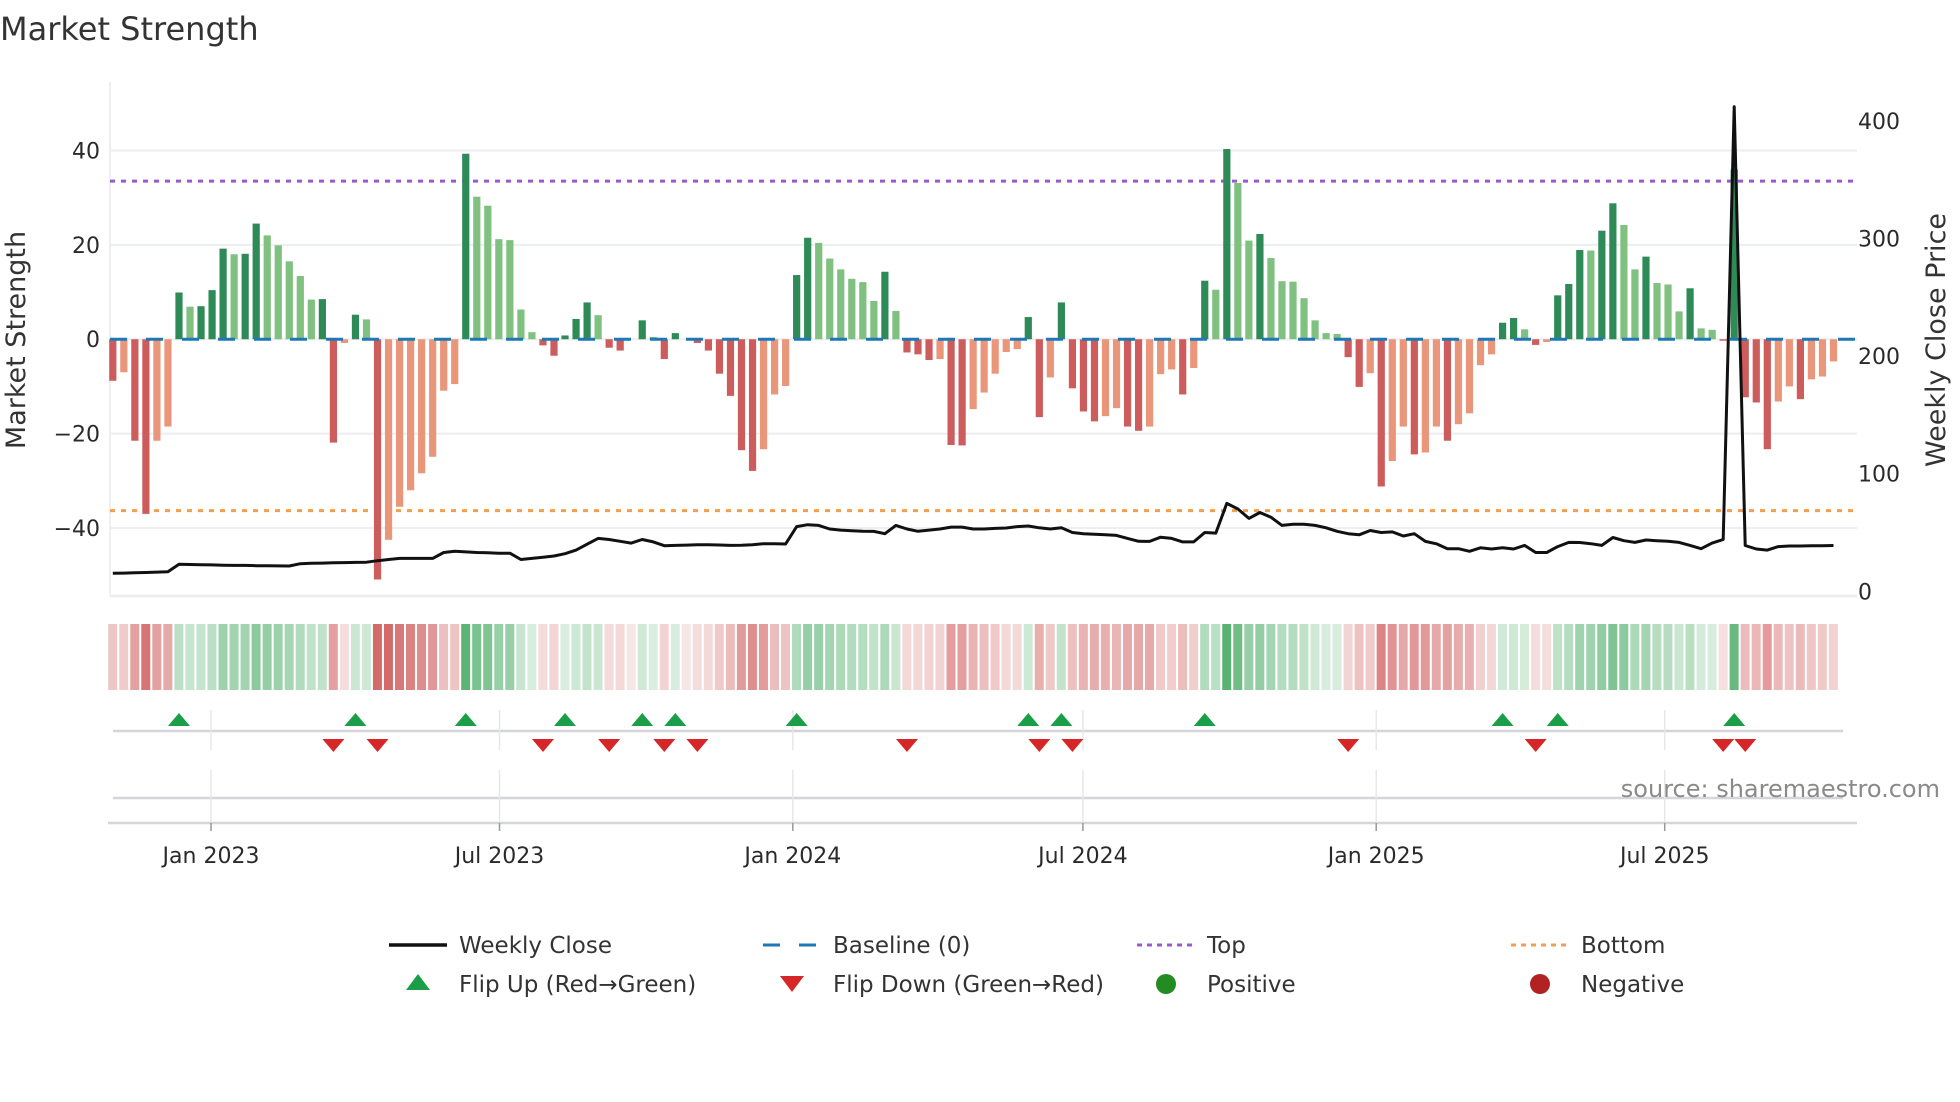 The height and width of the screenshot is (1102, 1960). What do you see at coordinates (77, 340) in the screenshot?
I see `left-axis-ticks: 40 20 0 −20 −40` at bounding box center [77, 340].